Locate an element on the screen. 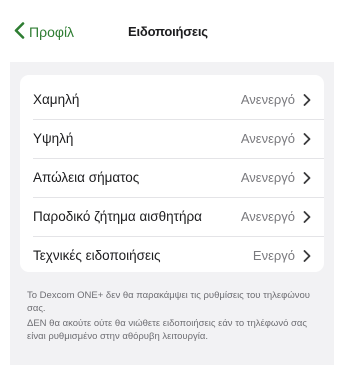  setting-label: Υψηλή is located at coordinates (53, 138).